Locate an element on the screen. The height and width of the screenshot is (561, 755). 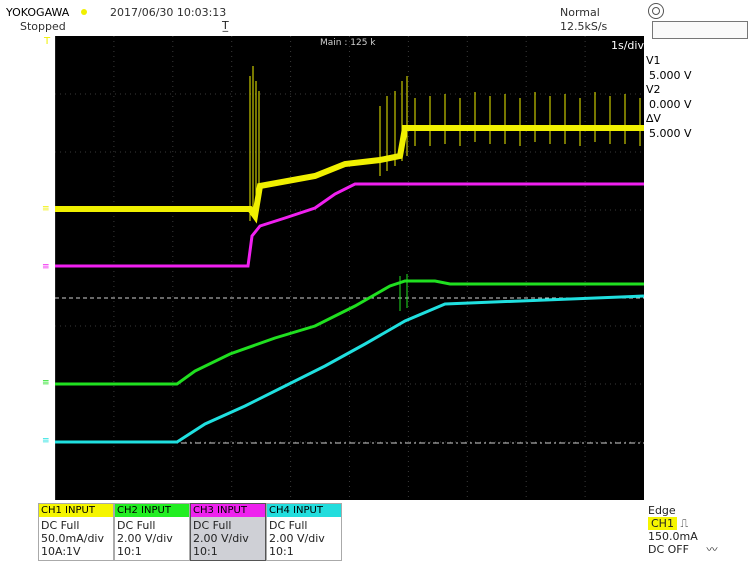
ch1-coupling: DC Full is located at coordinates (60, 525).